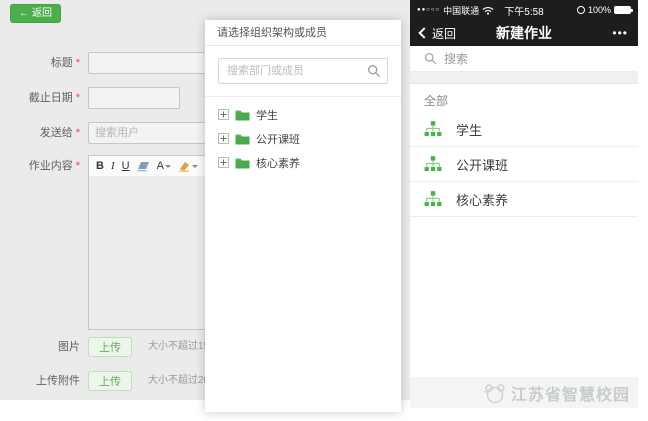 The width and height of the screenshot is (648, 421). Describe the element at coordinates (524, 129) in the screenshot. I see `list-item-students: 学生` at that location.